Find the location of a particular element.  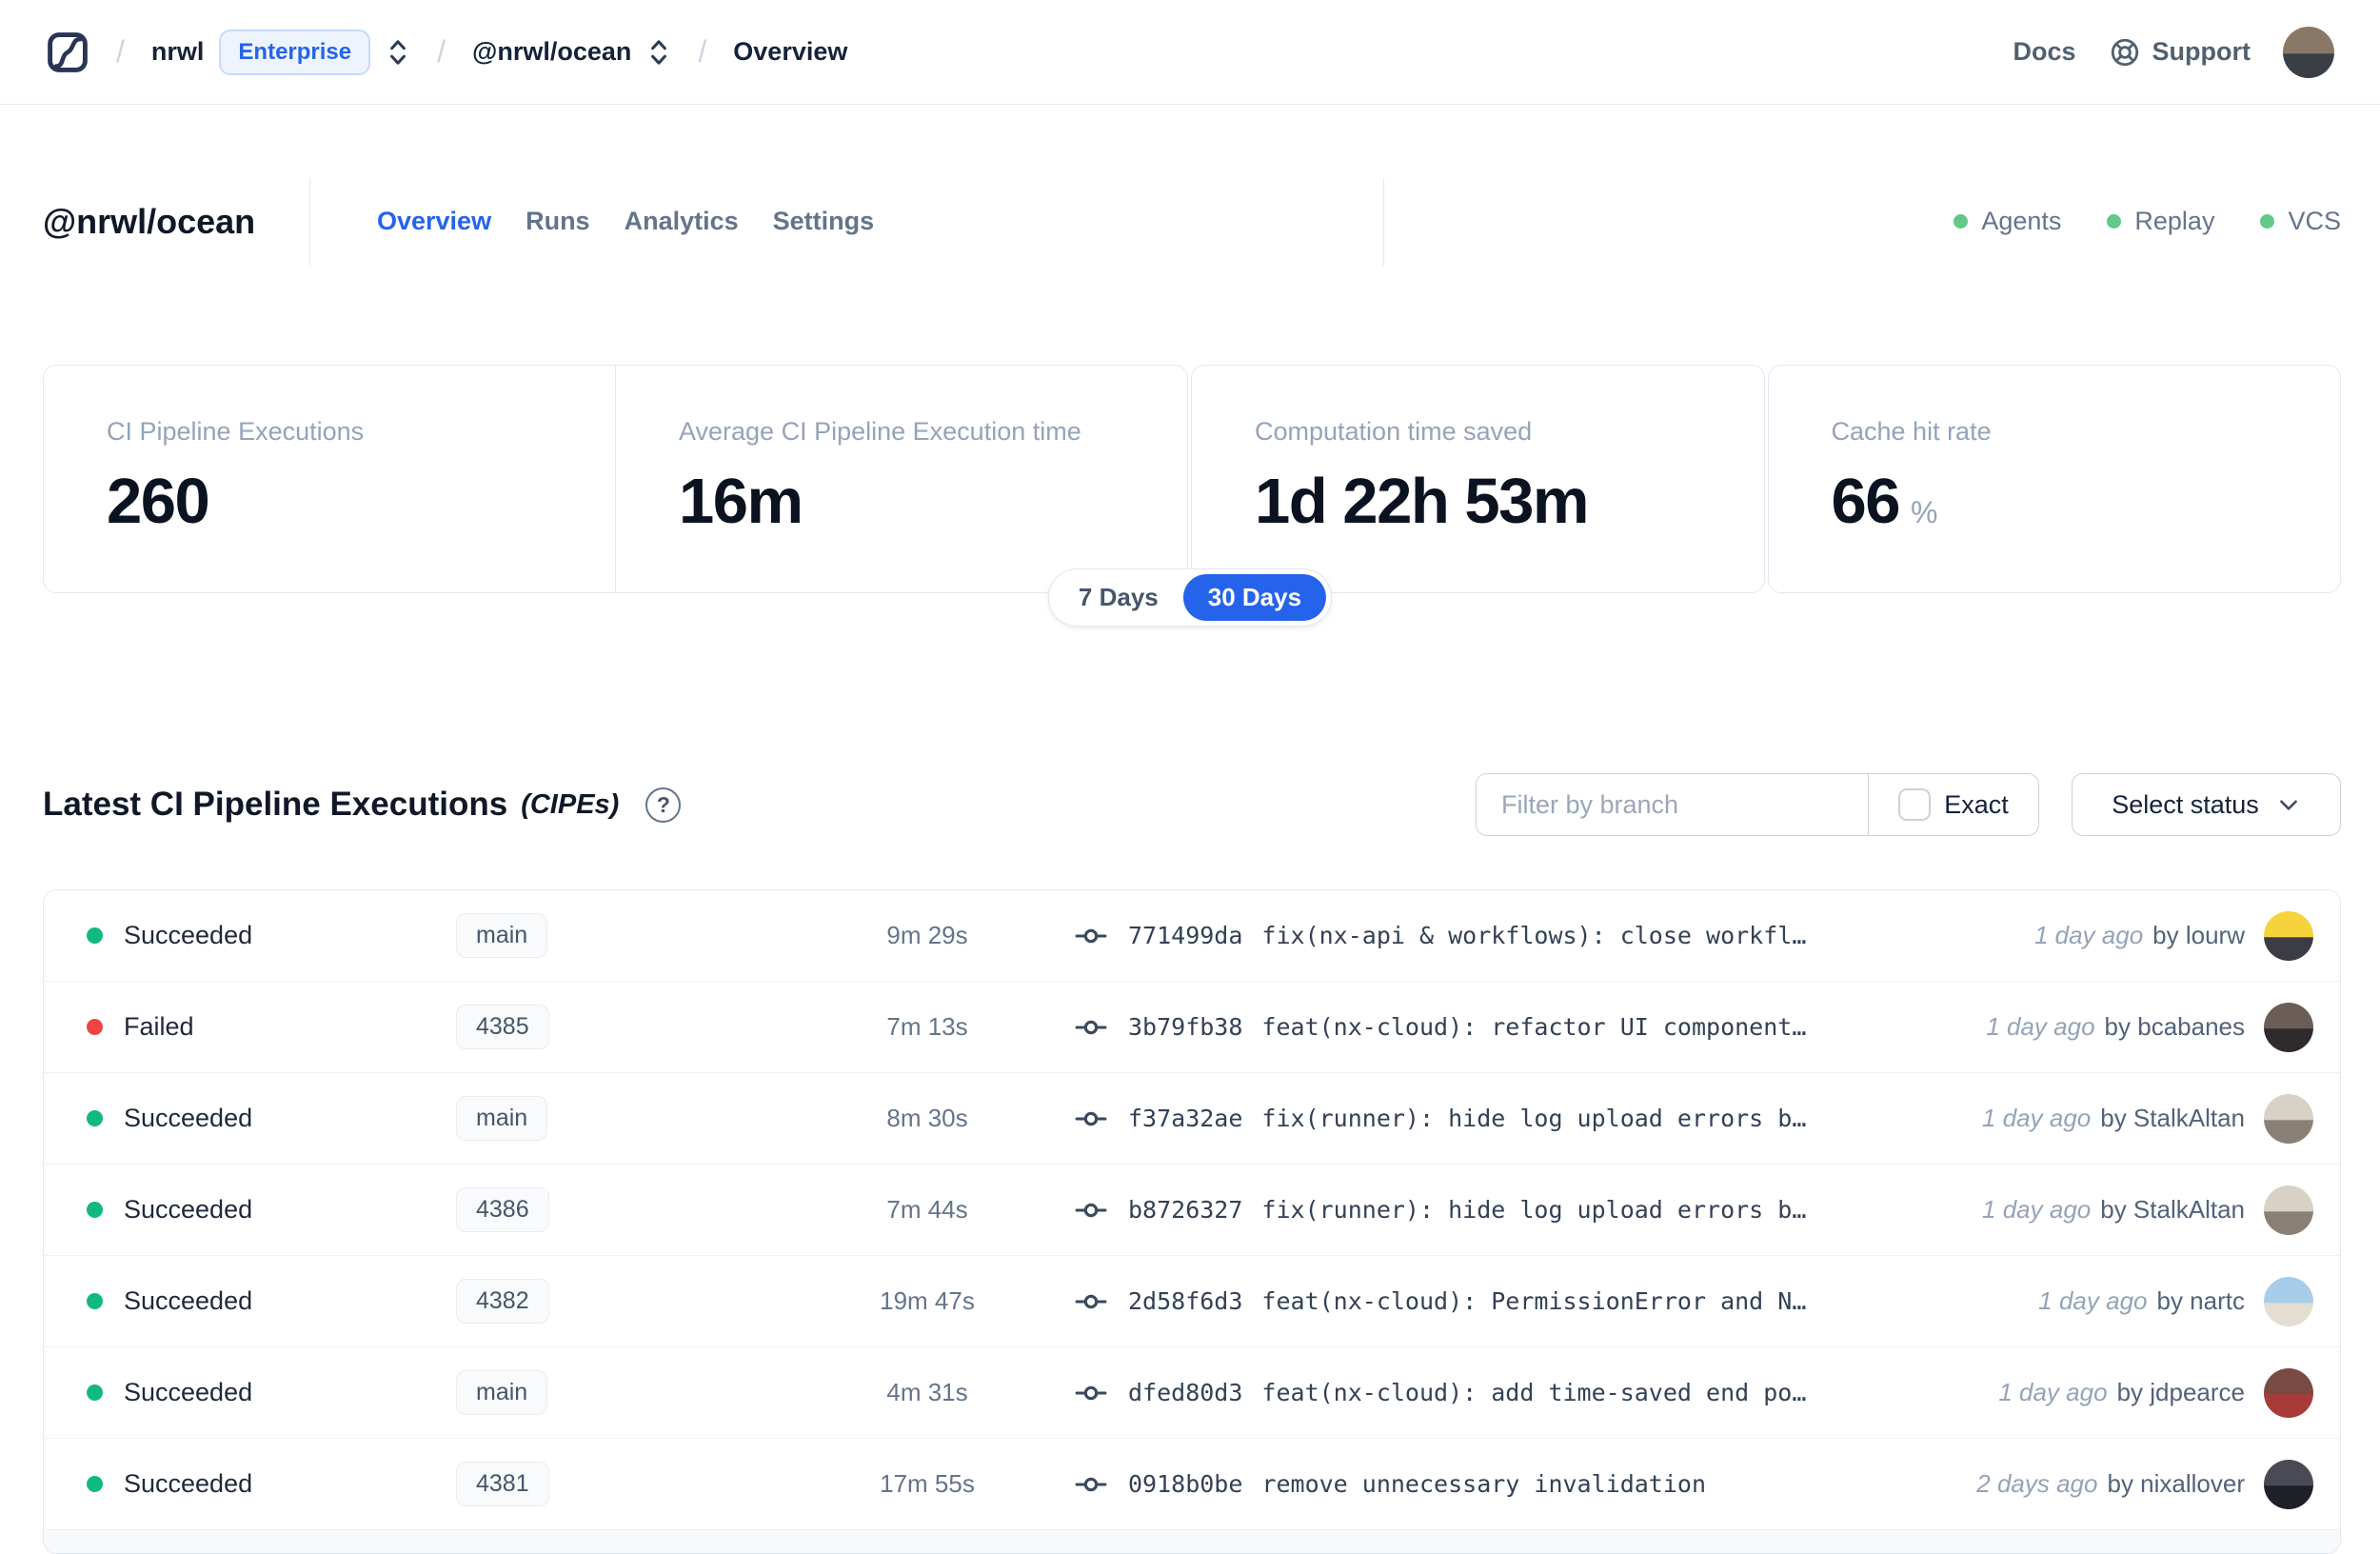

stat-label: CI Pipeline Executions is located at coordinates (236, 431).